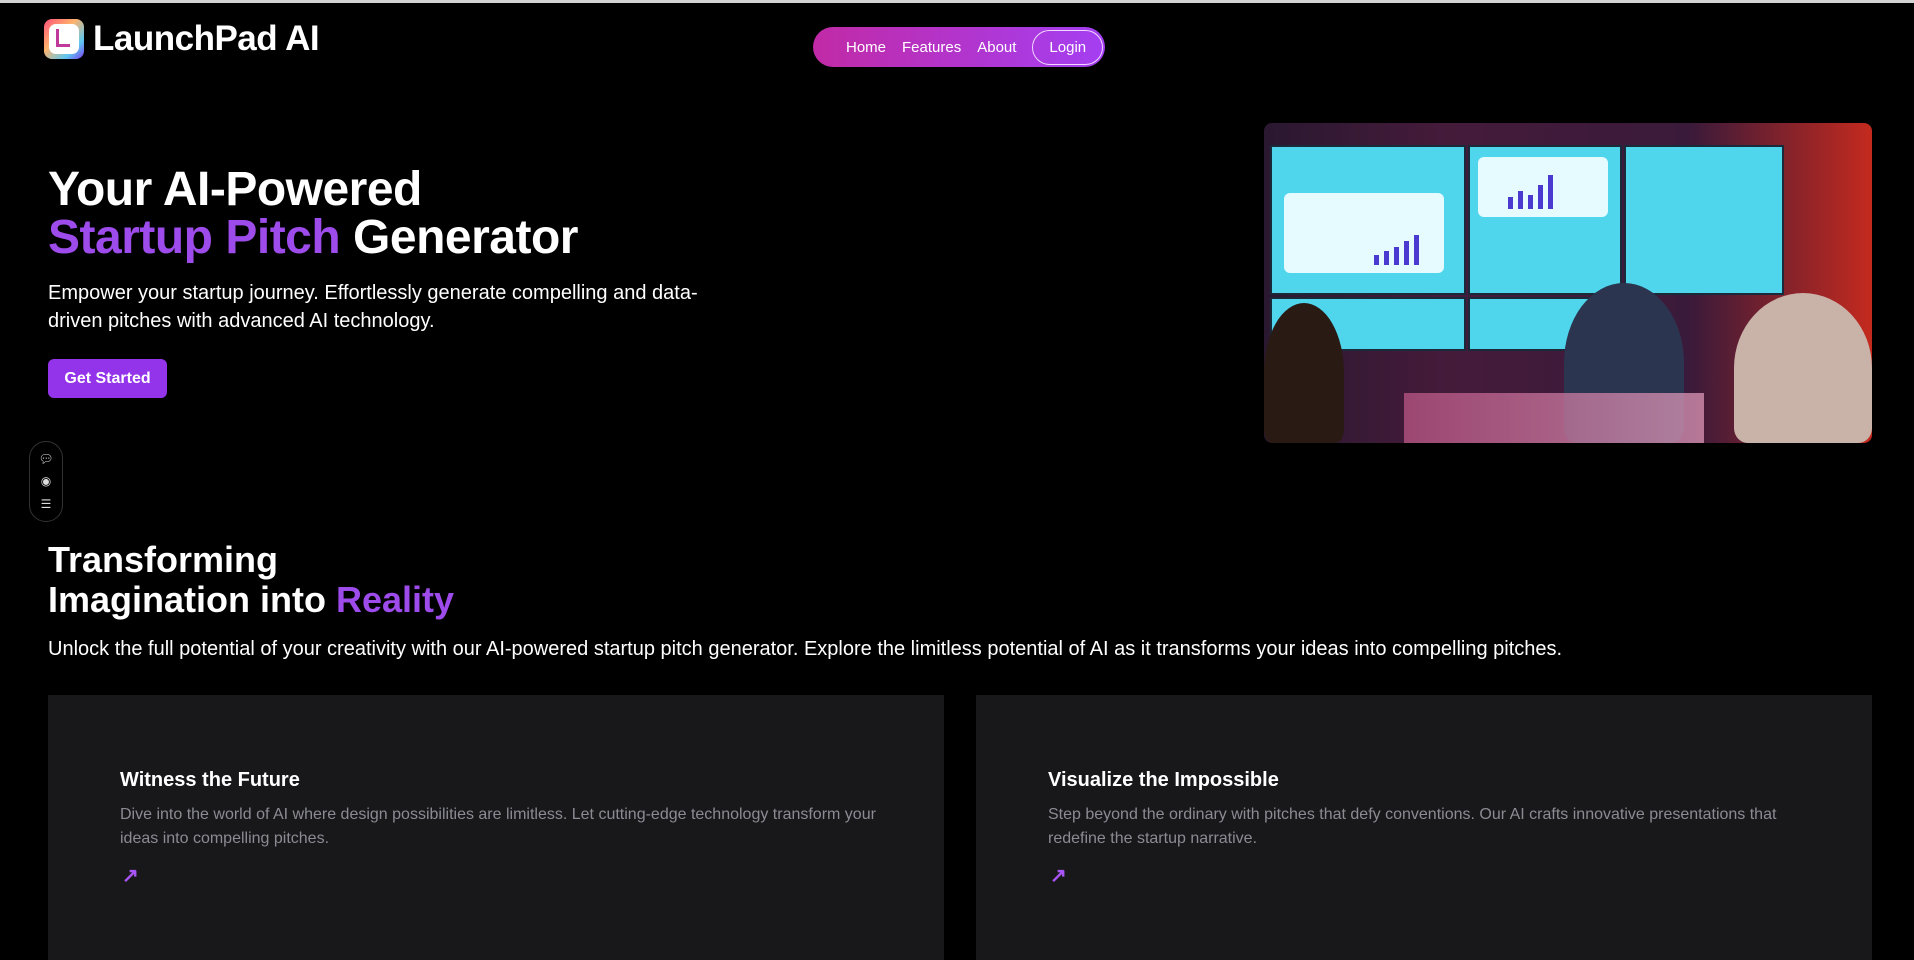 Image resolution: width=1914 pixels, height=960 pixels. I want to click on nav-home: Home, so click(866, 47).